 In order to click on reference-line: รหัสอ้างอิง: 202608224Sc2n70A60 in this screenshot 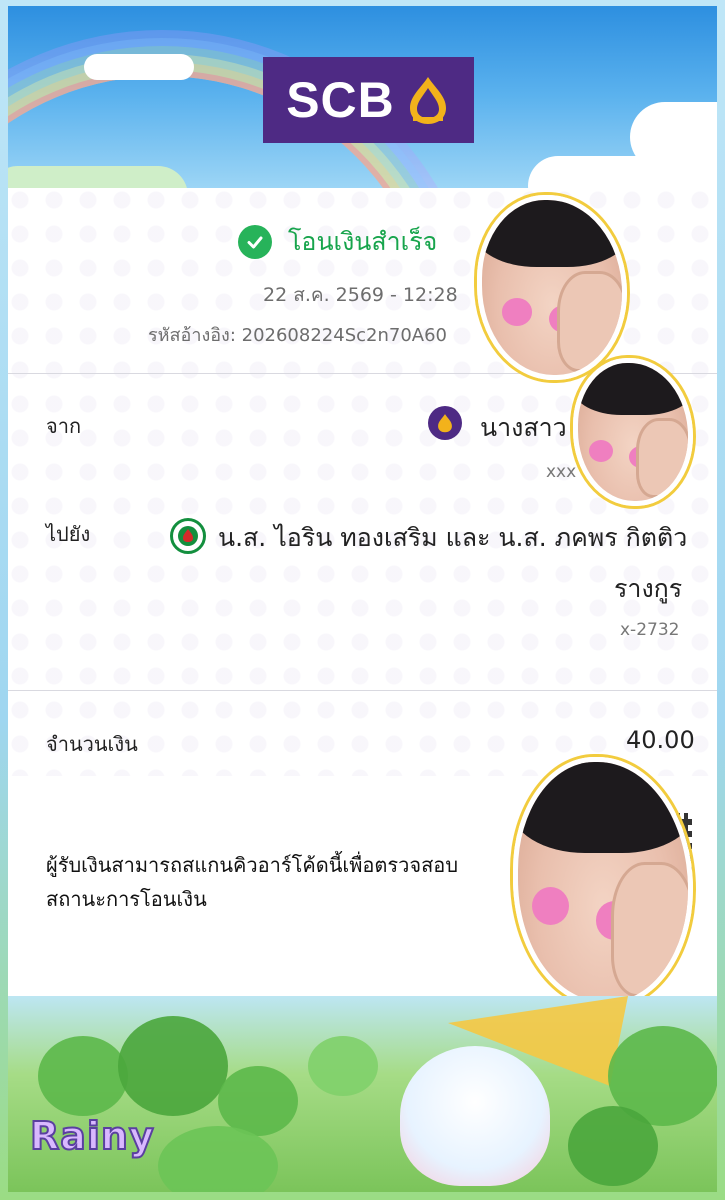, I will do `click(297, 334)`.